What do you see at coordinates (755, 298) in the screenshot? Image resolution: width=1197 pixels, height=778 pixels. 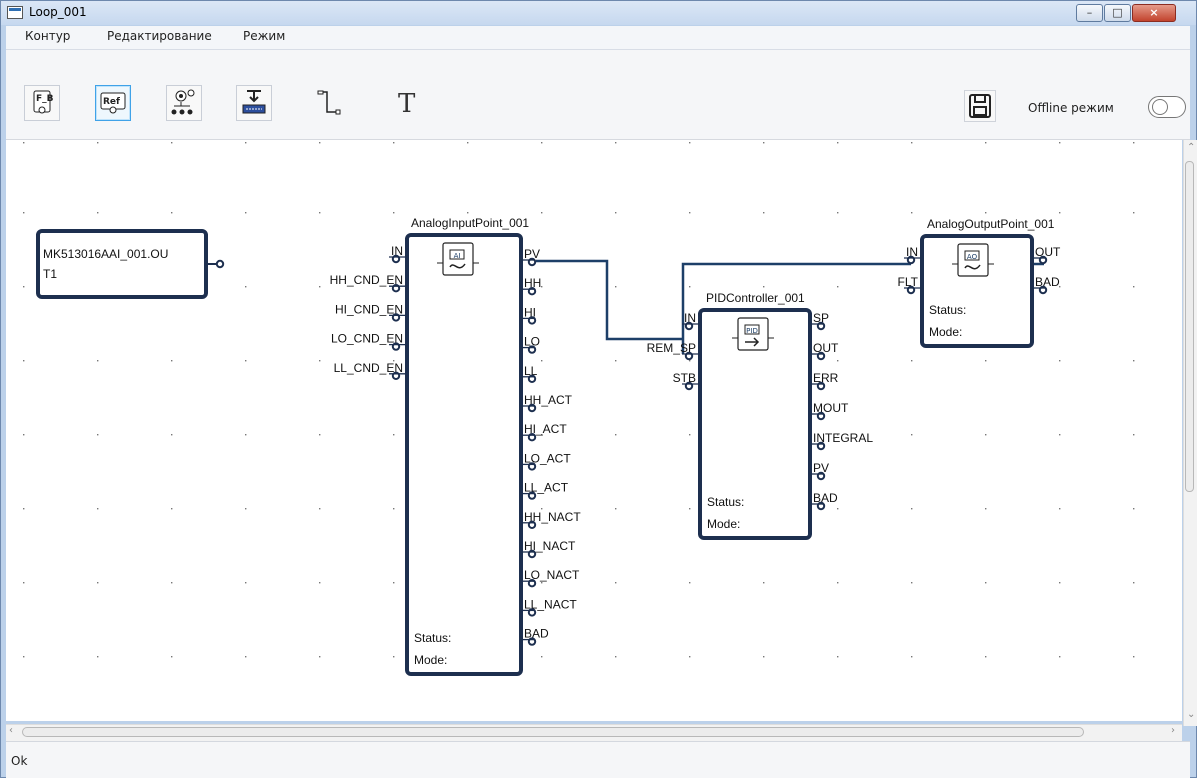 I see `pid-controller-block-title: PIDController_001` at bounding box center [755, 298].